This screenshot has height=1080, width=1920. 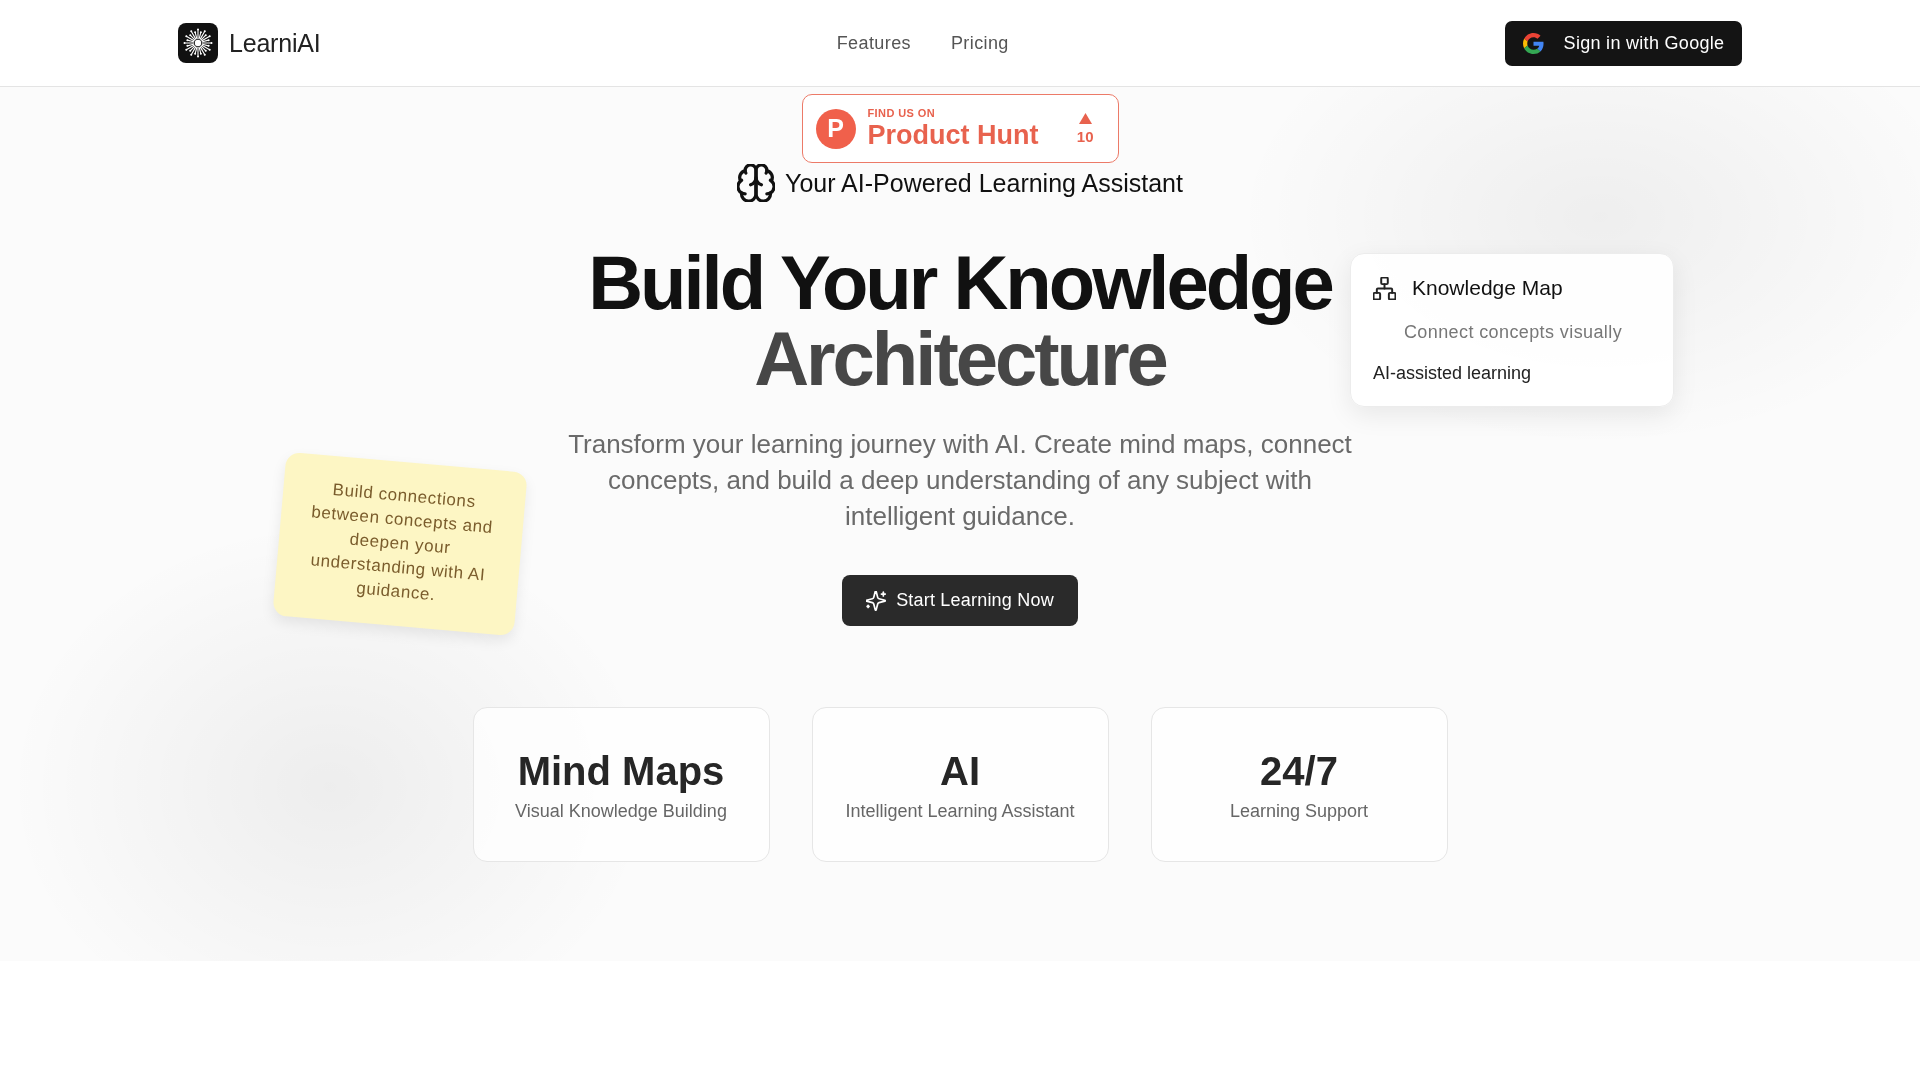 I want to click on card-text: AI-assisted learning, so click(x=1453, y=373).